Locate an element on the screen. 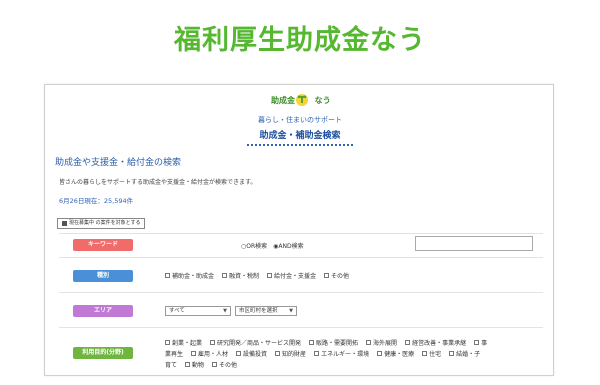  purpose-option: 知的財産 is located at coordinates (290, 353).